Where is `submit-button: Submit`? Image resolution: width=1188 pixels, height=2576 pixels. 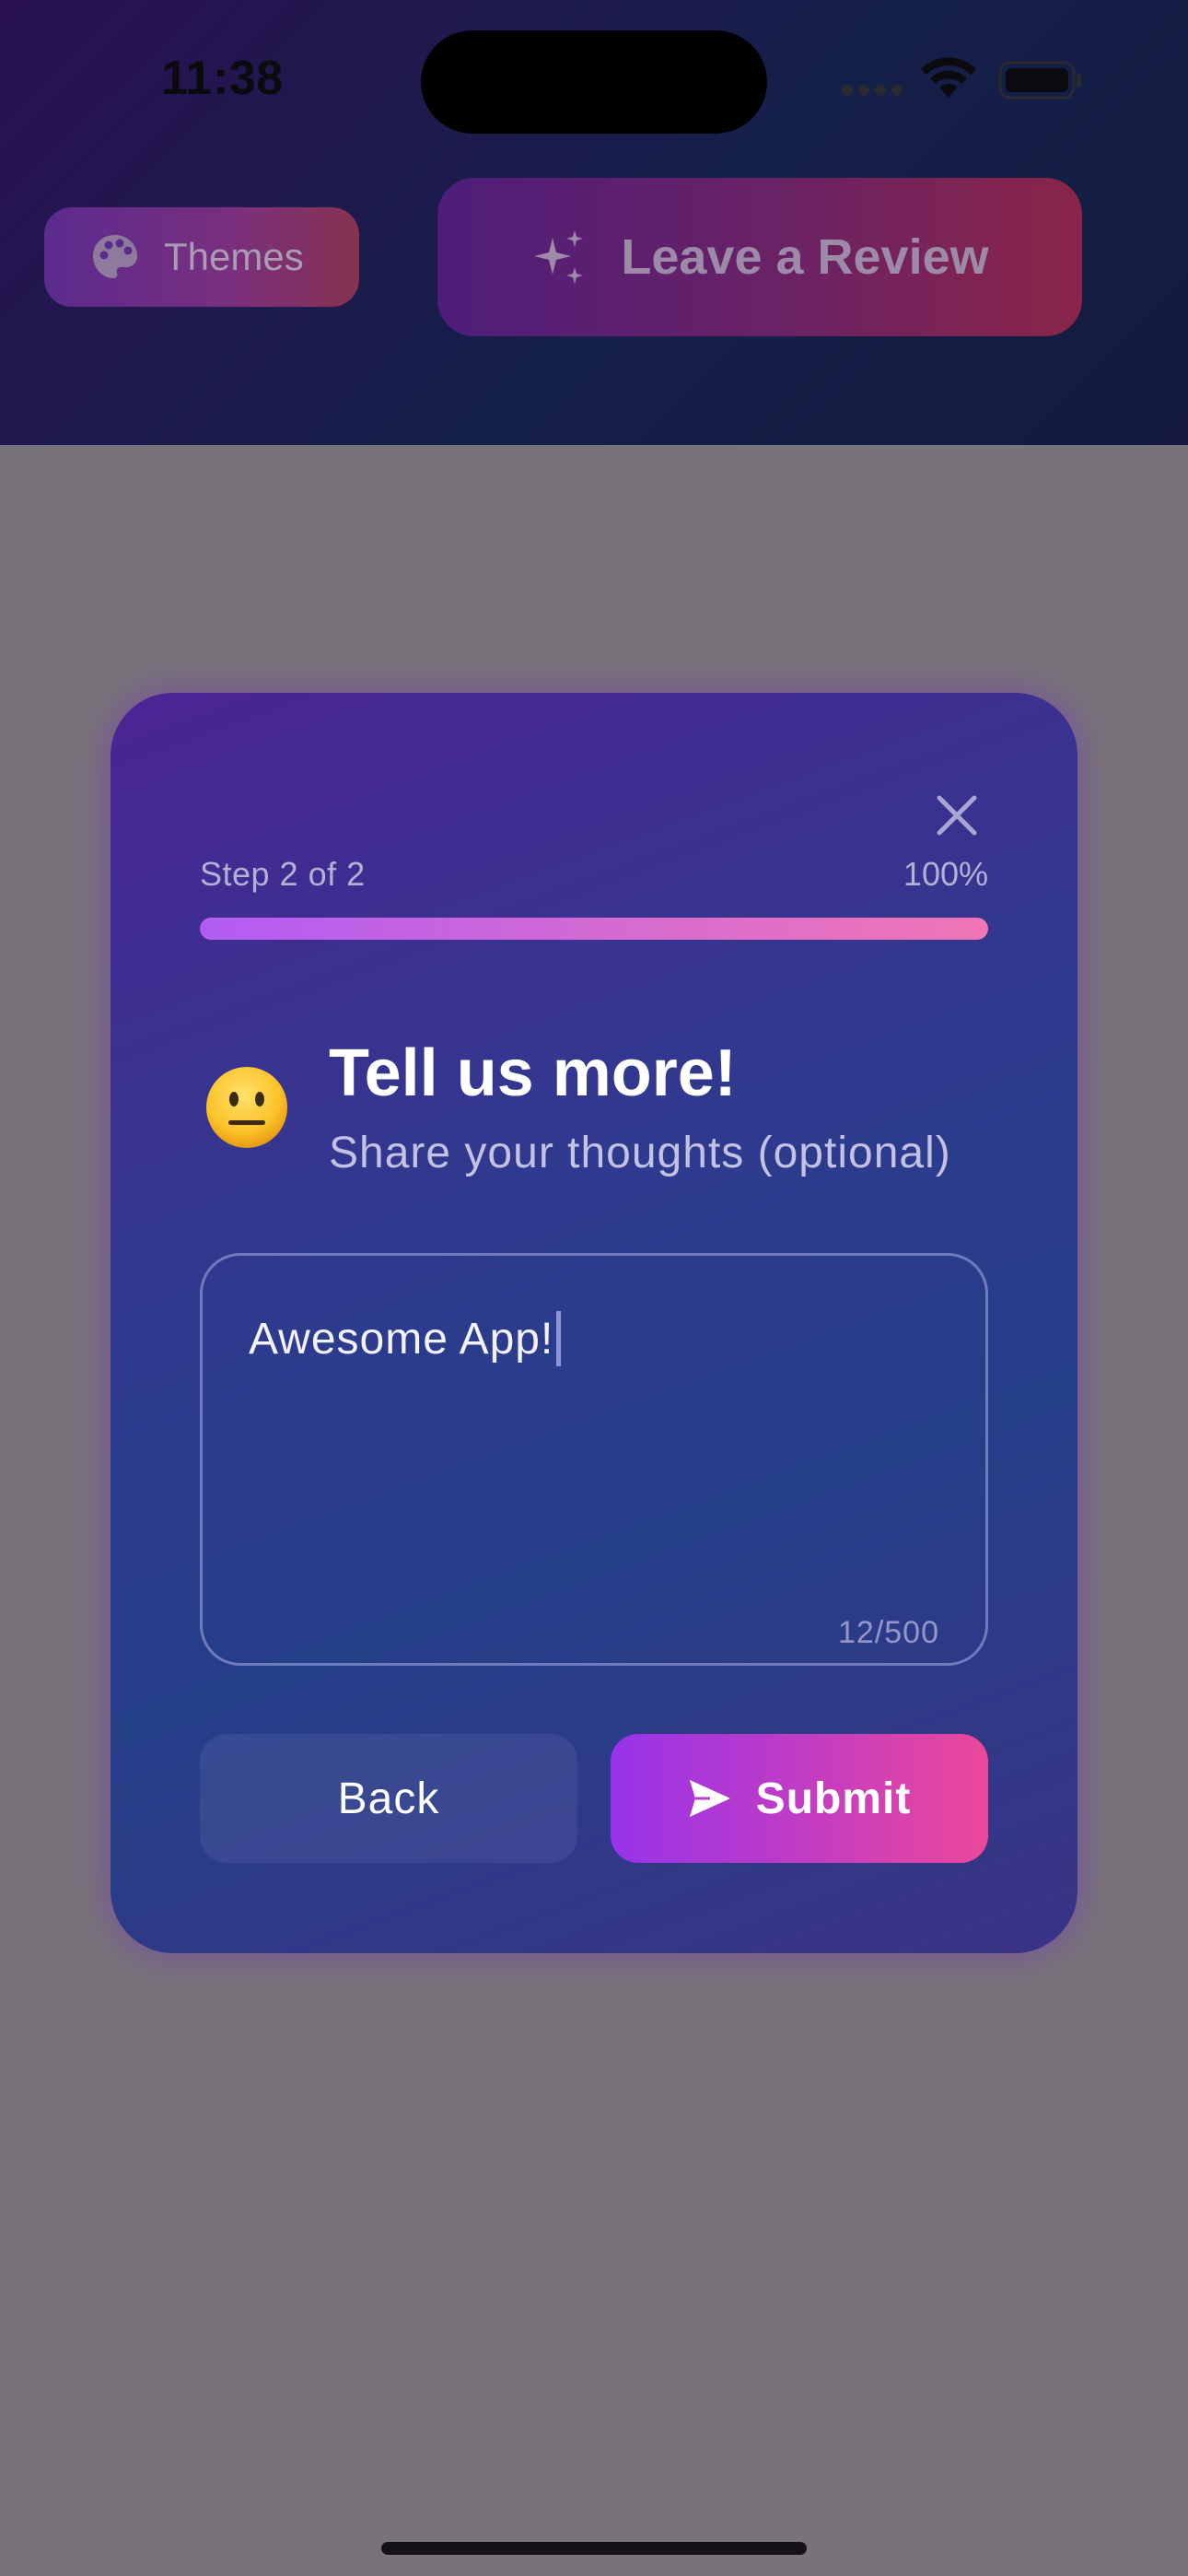 submit-button: Submit is located at coordinates (799, 1798).